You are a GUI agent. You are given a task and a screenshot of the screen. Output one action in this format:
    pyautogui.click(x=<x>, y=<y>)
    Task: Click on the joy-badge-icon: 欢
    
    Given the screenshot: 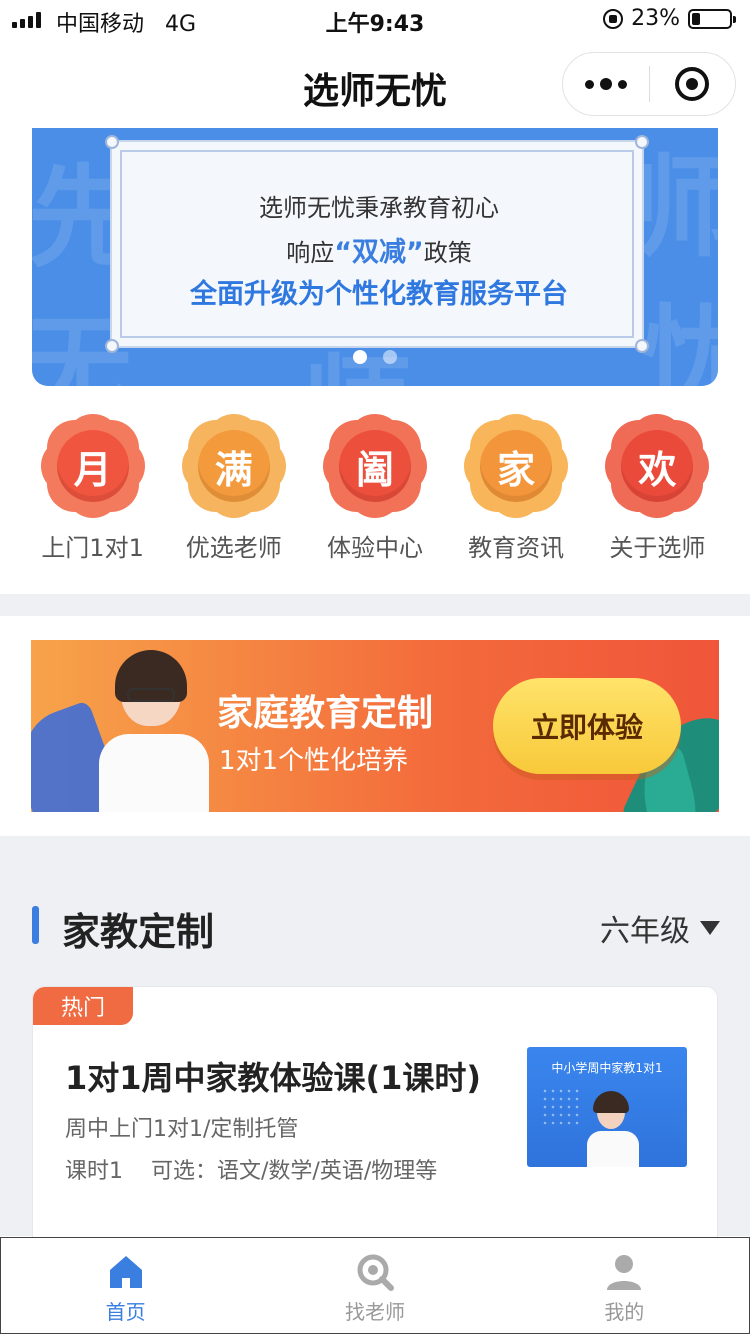 What is the action you would take?
    pyautogui.click(x=657, y=466)
    